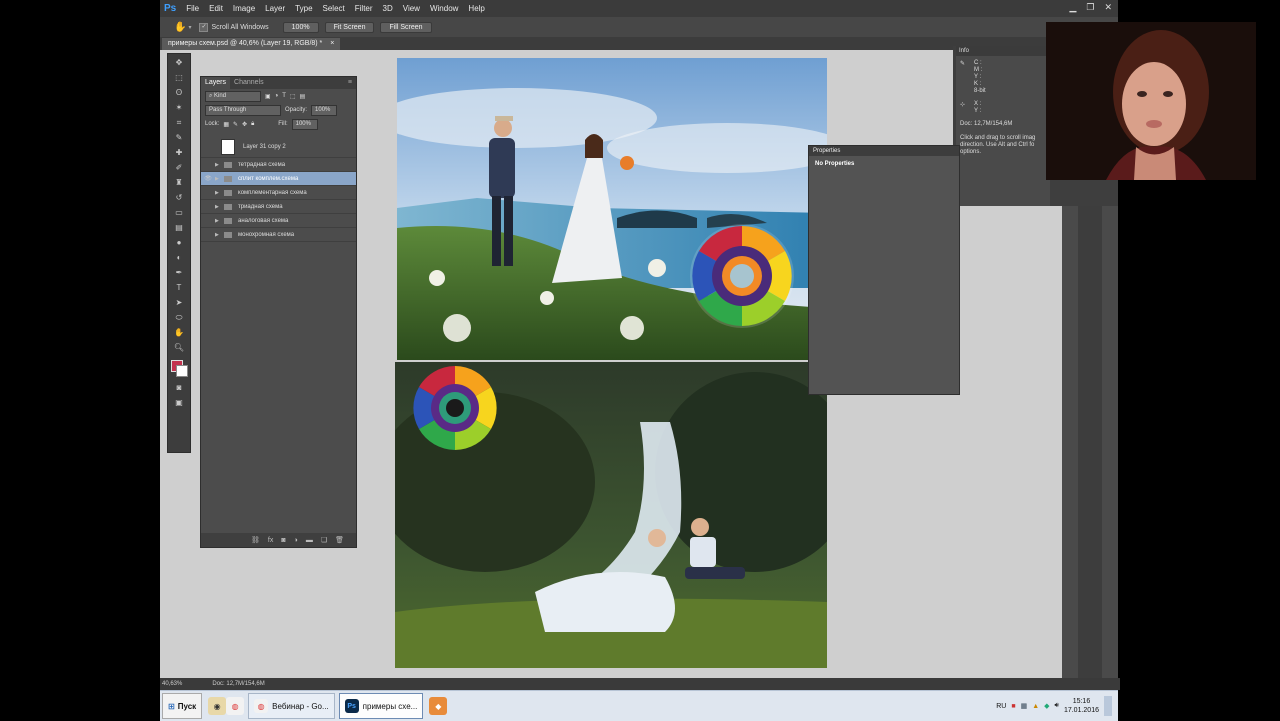 The width and height of the screenshot is (1280, 721). Describe the element at coordinates (339, 540) in the screenshot. I see `trash-icon: 🗑︎` at that location.